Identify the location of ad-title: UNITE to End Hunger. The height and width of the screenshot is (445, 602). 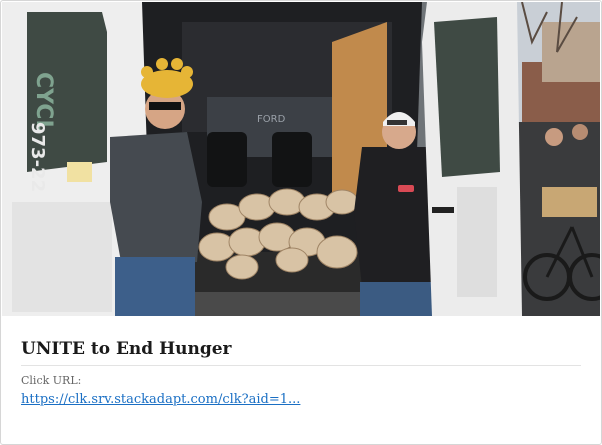
(126, 349).